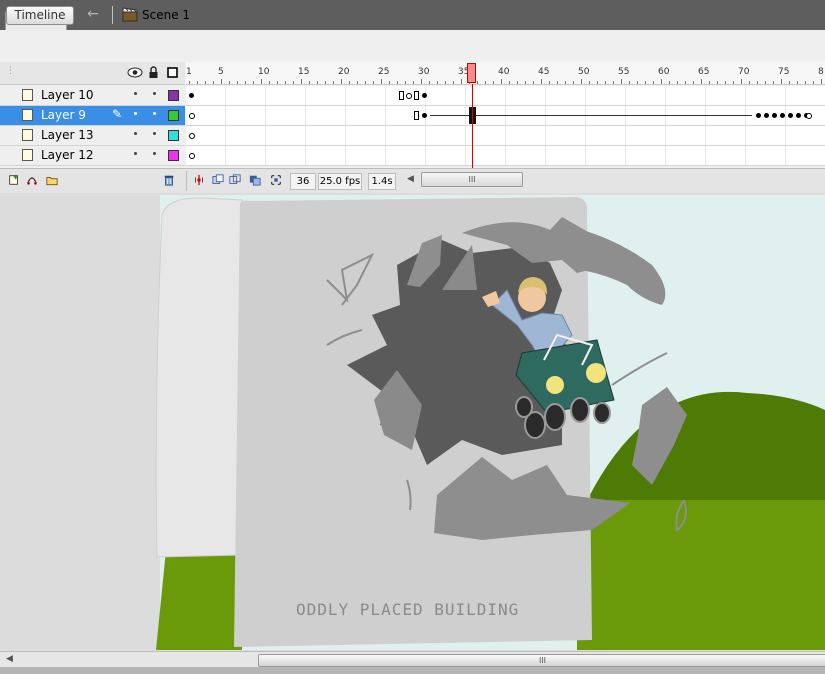 The image size is (825, 674). Describe the element at coordinates (472, 179) in the screenshot. I see `timeline-scroll-thumb: III` at that location.